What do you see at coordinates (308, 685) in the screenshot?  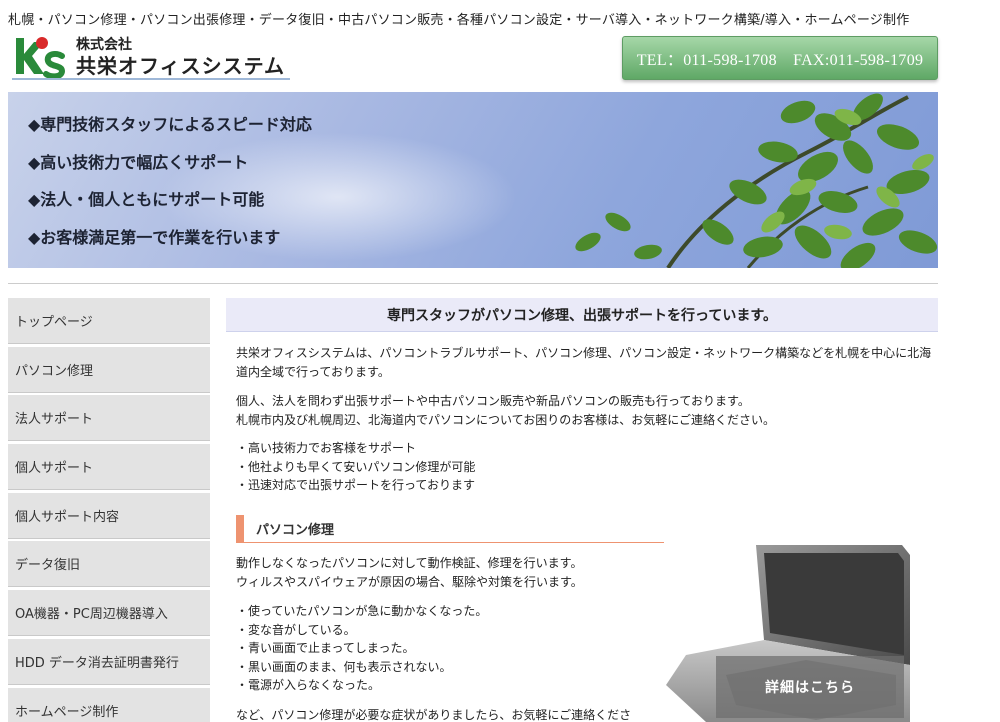 I see `list-item: ・電源が入らなくなった。` at bounding box center [308, 685].